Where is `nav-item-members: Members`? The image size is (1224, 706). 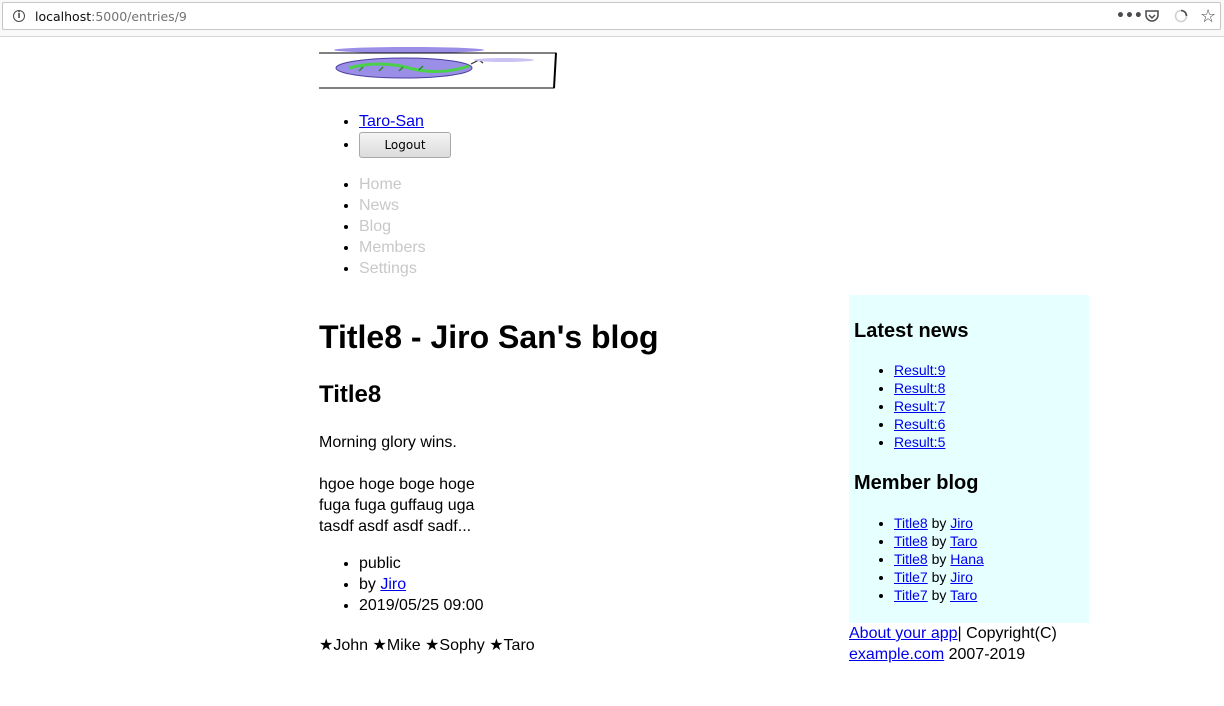
nav-item-members: Members is located at coordinates (392, 247).